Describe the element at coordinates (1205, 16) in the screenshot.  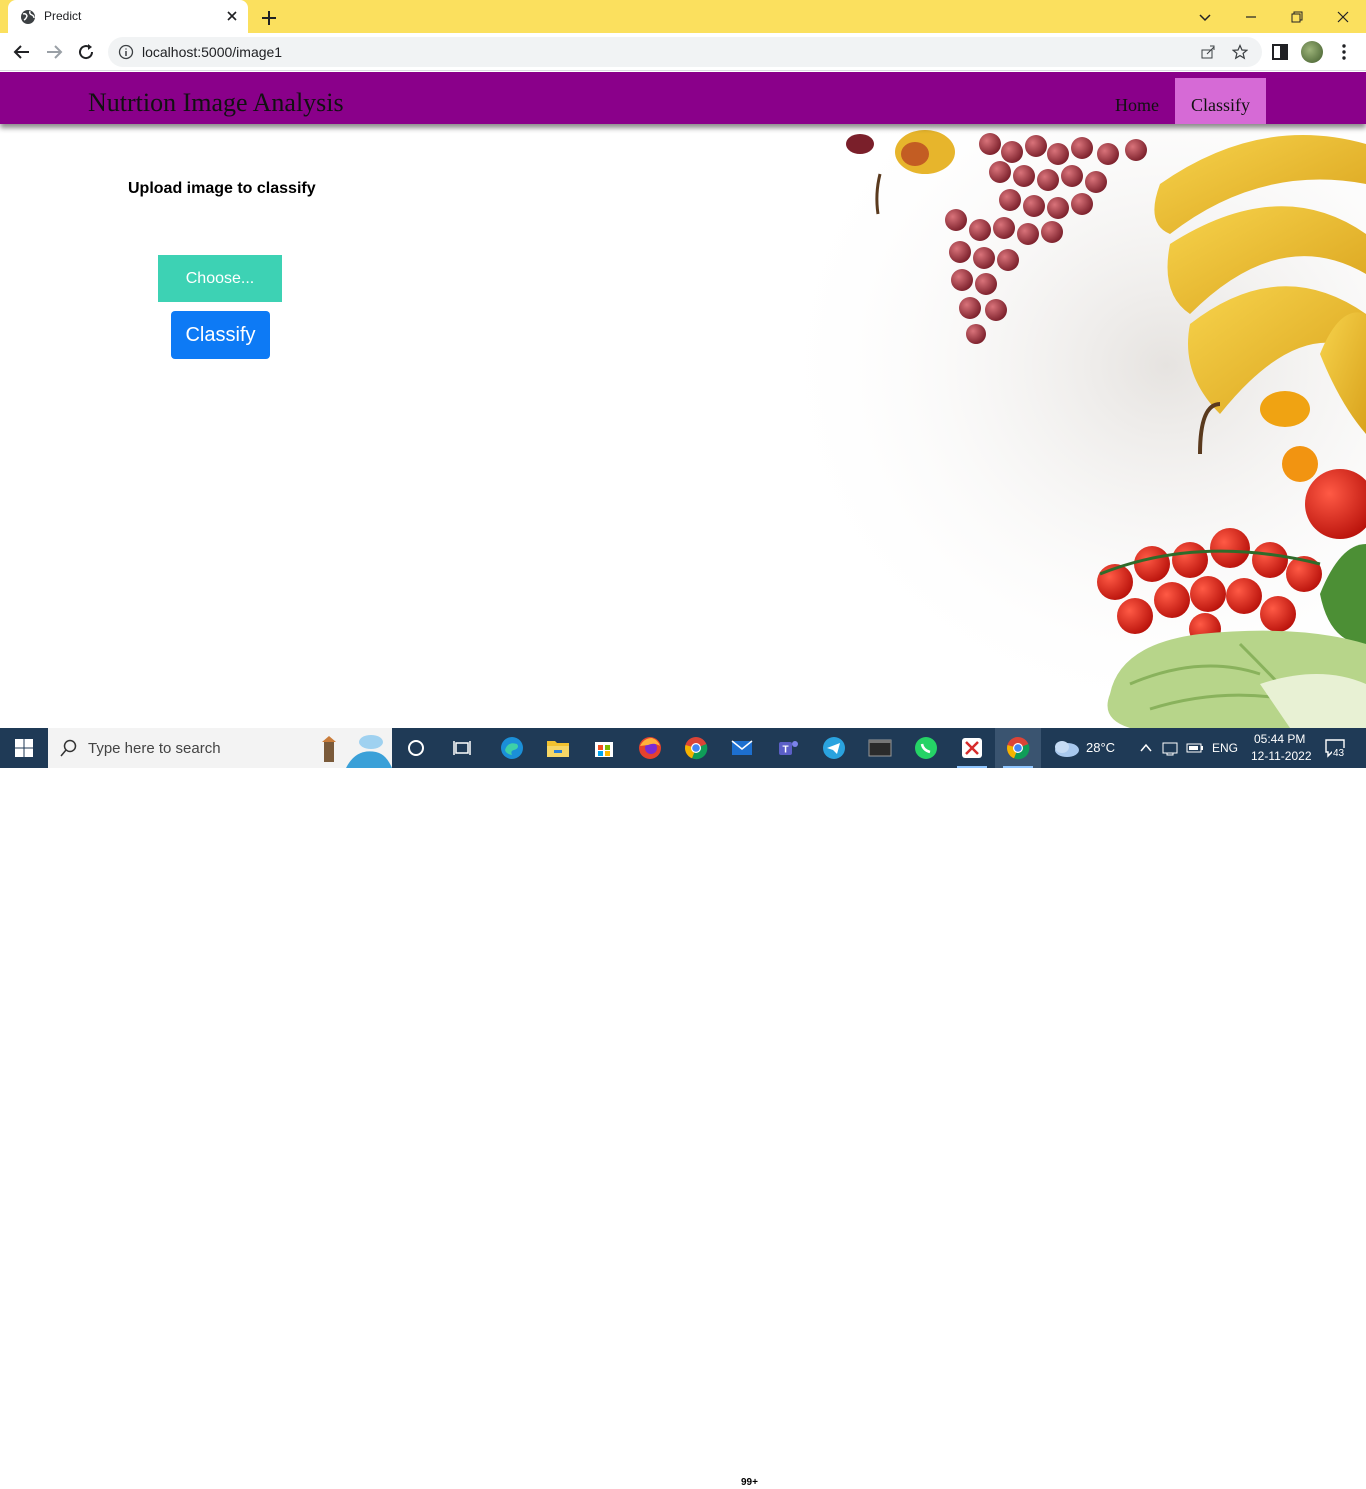
I see `tab-search-chevron-icon` at that location.